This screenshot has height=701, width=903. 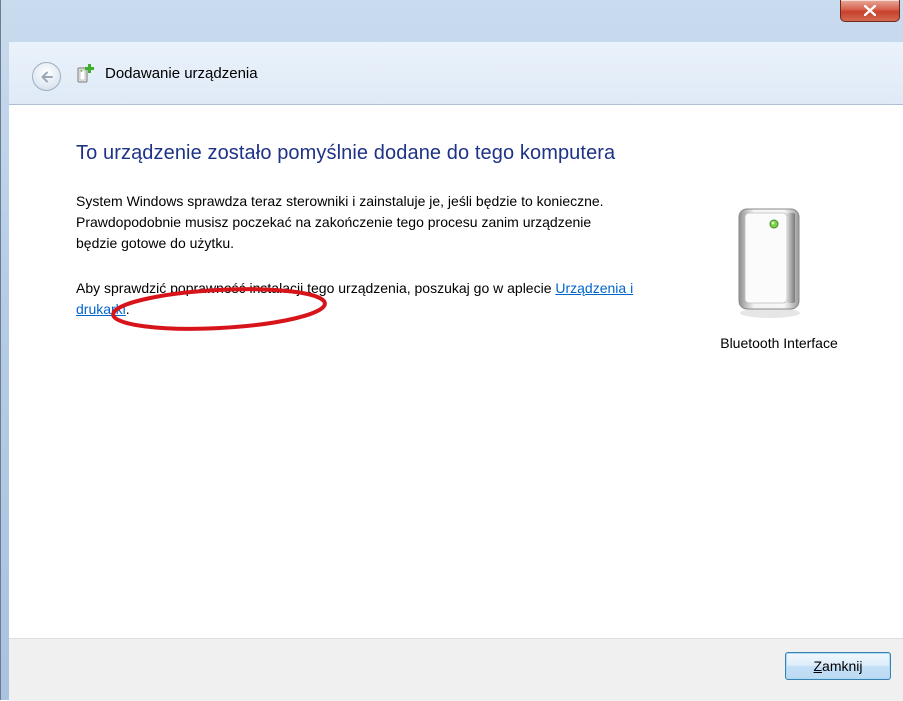 I want to click on close-icon, so click(x=870, y=10).